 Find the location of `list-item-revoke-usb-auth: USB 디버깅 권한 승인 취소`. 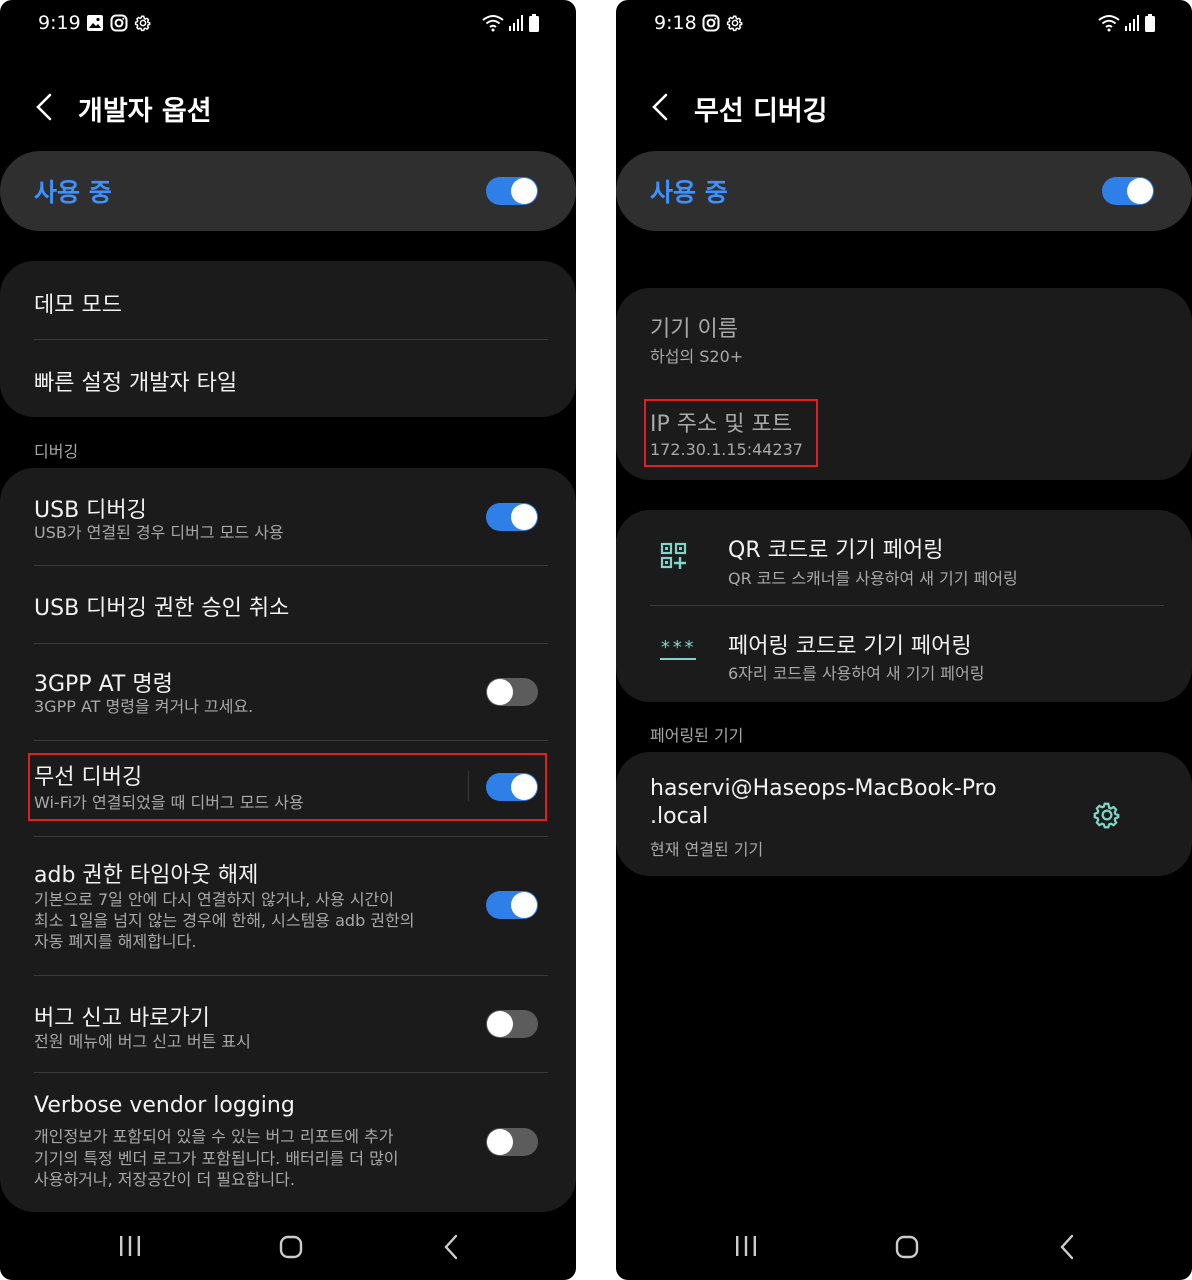

list-item-revoke-usb-auth: USB 디버깅 권한 승인 취소 is located at coordinates (288, 604).